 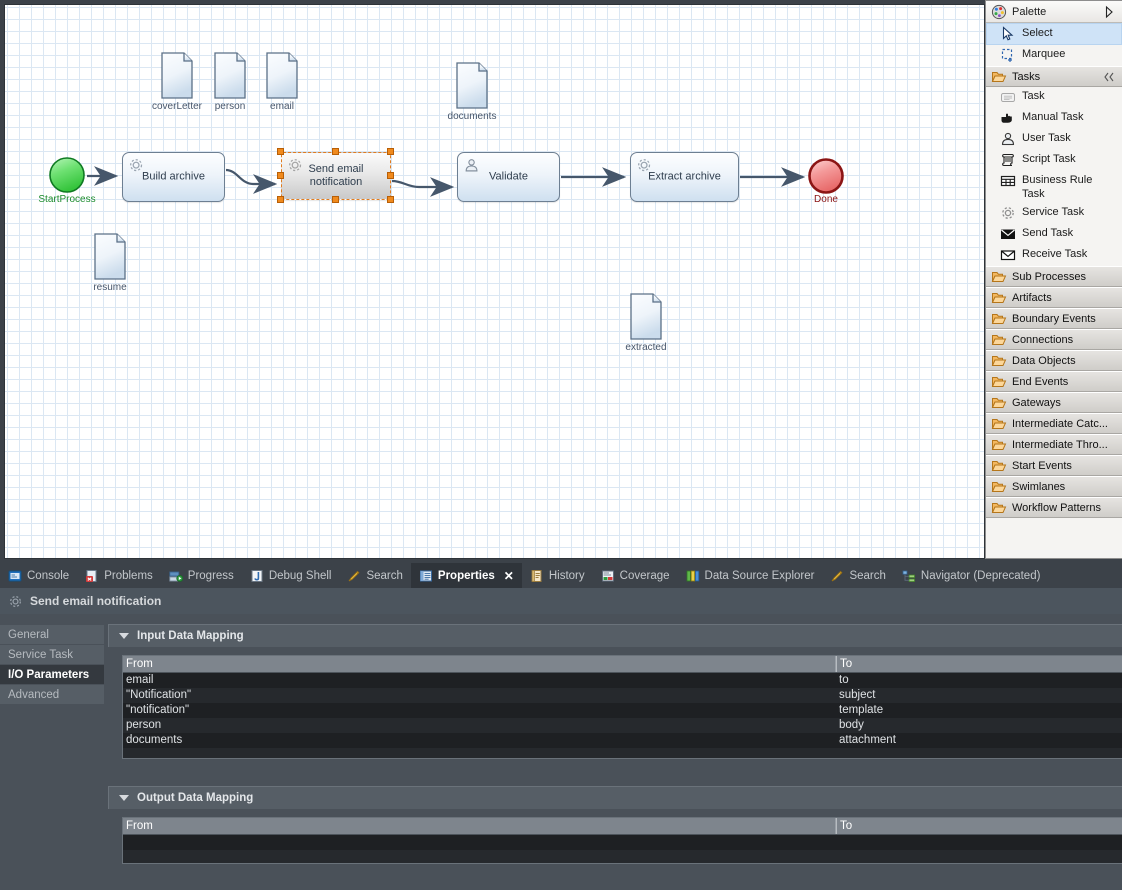 What do you see at coordinates (201, 575) in the screenshot?
I see `tab-progress: Progress` at bounding box center [201, 575].